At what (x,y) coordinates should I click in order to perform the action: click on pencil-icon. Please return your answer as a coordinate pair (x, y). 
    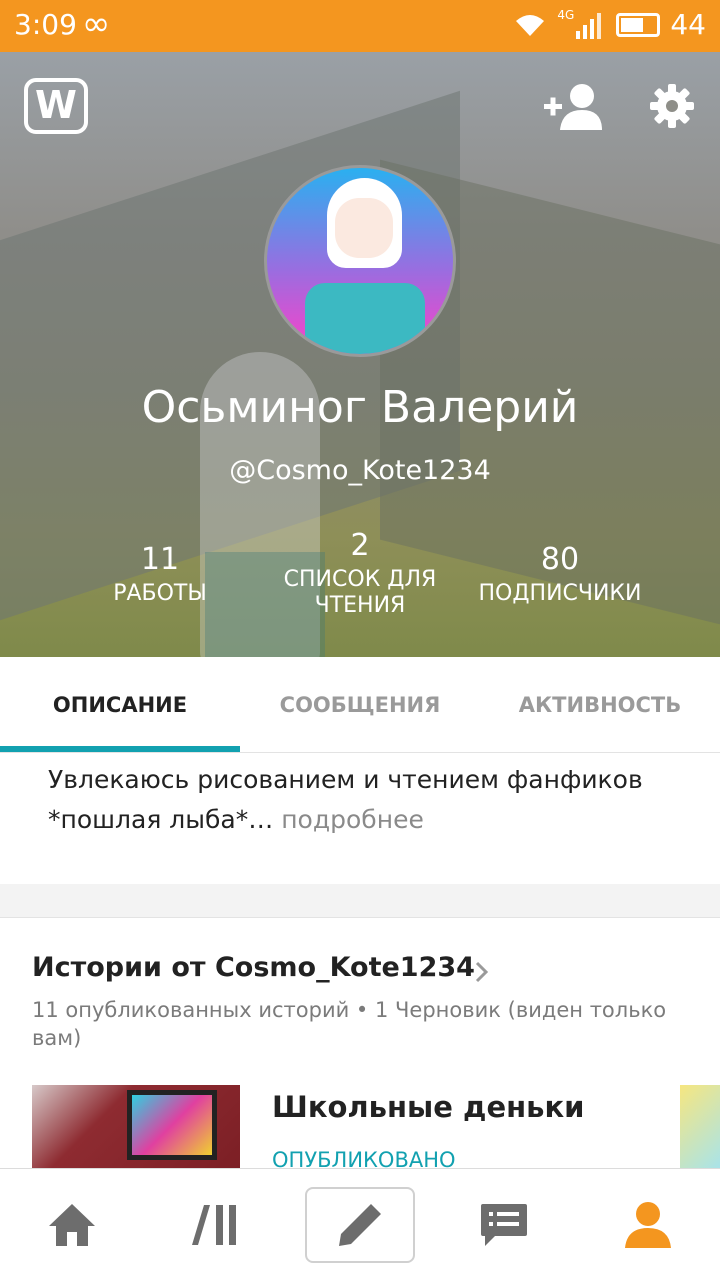
    Looking at the image, I should click on (360, 1225).